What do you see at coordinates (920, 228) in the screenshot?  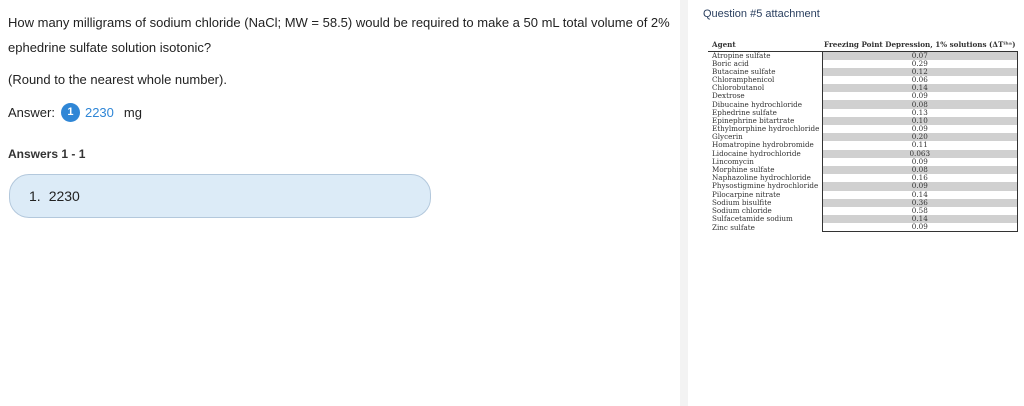 I see `freezing-point-cell: 0.09` at bounding box center [920, 228].